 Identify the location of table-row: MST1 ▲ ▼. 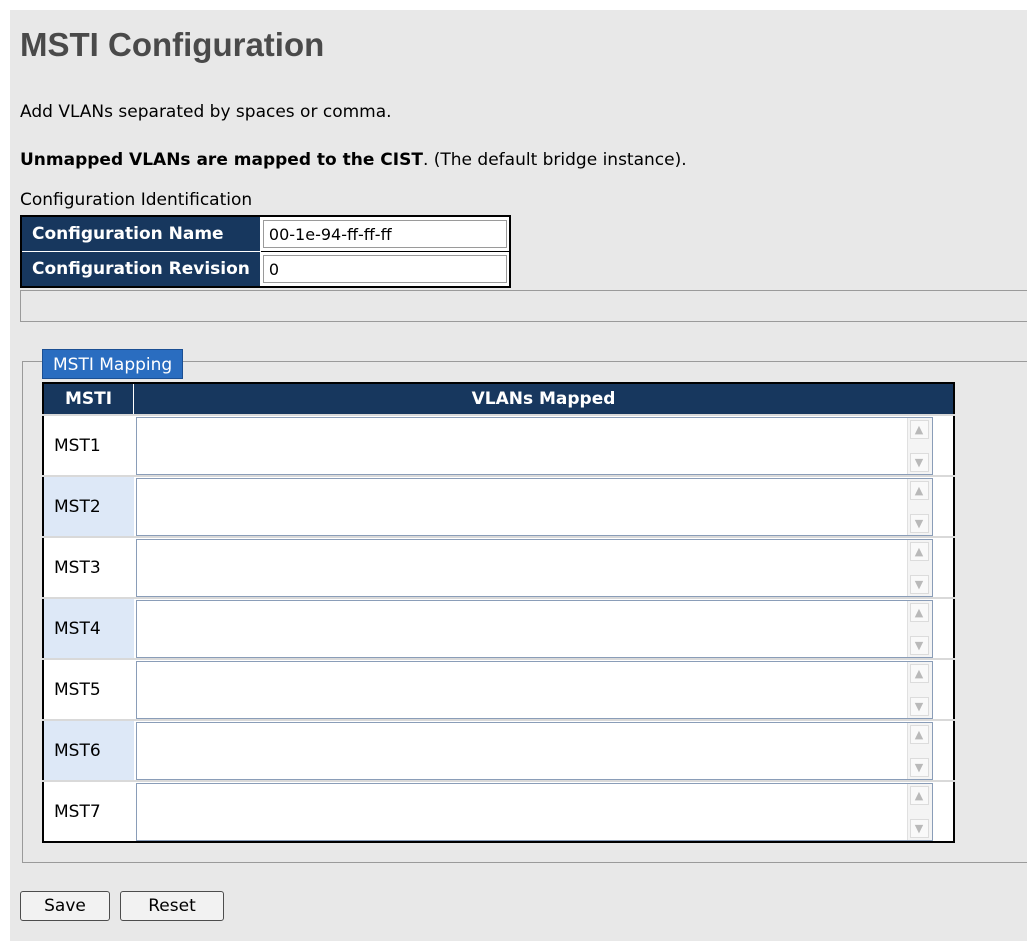
(498, 445).